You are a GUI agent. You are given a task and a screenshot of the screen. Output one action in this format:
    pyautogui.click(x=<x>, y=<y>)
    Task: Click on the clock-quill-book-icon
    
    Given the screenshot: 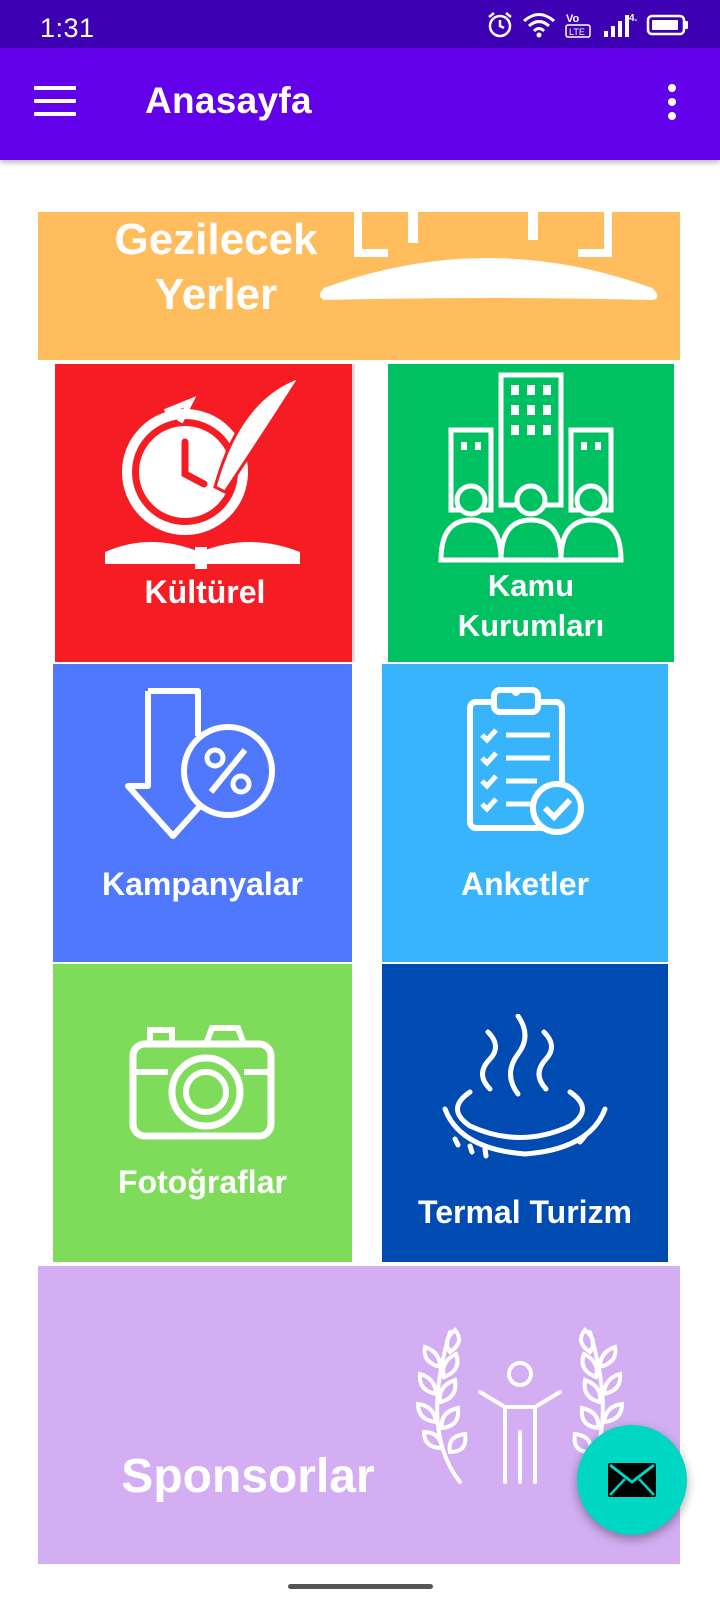 What is the action you would take?
    pyautogui.click(x=204, y=471)
    